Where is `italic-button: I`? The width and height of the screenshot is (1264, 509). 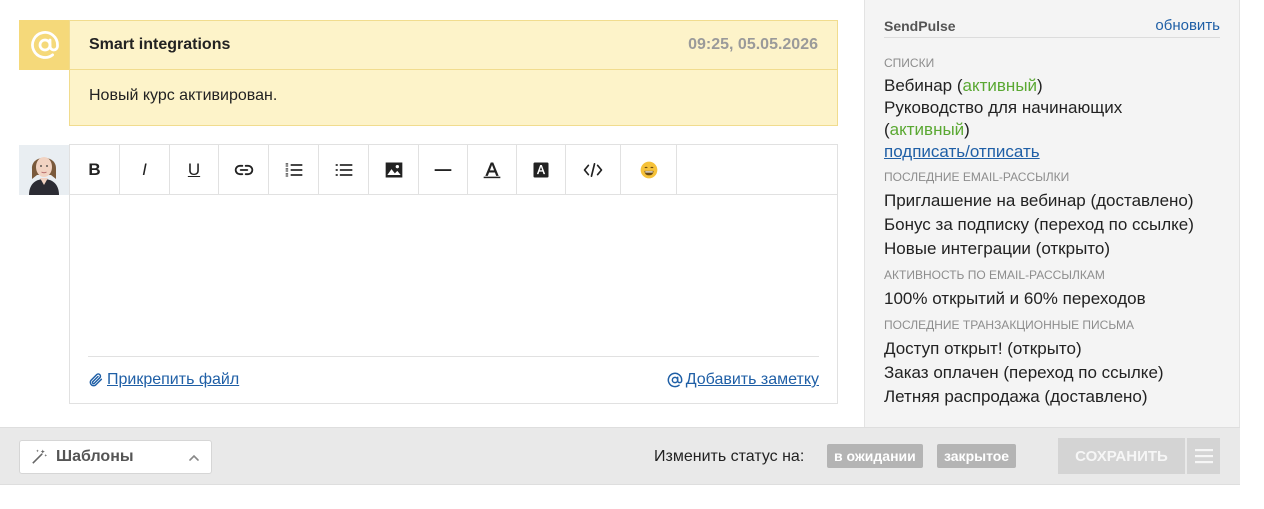 italic-button: I is located at coordinates (145, 169).